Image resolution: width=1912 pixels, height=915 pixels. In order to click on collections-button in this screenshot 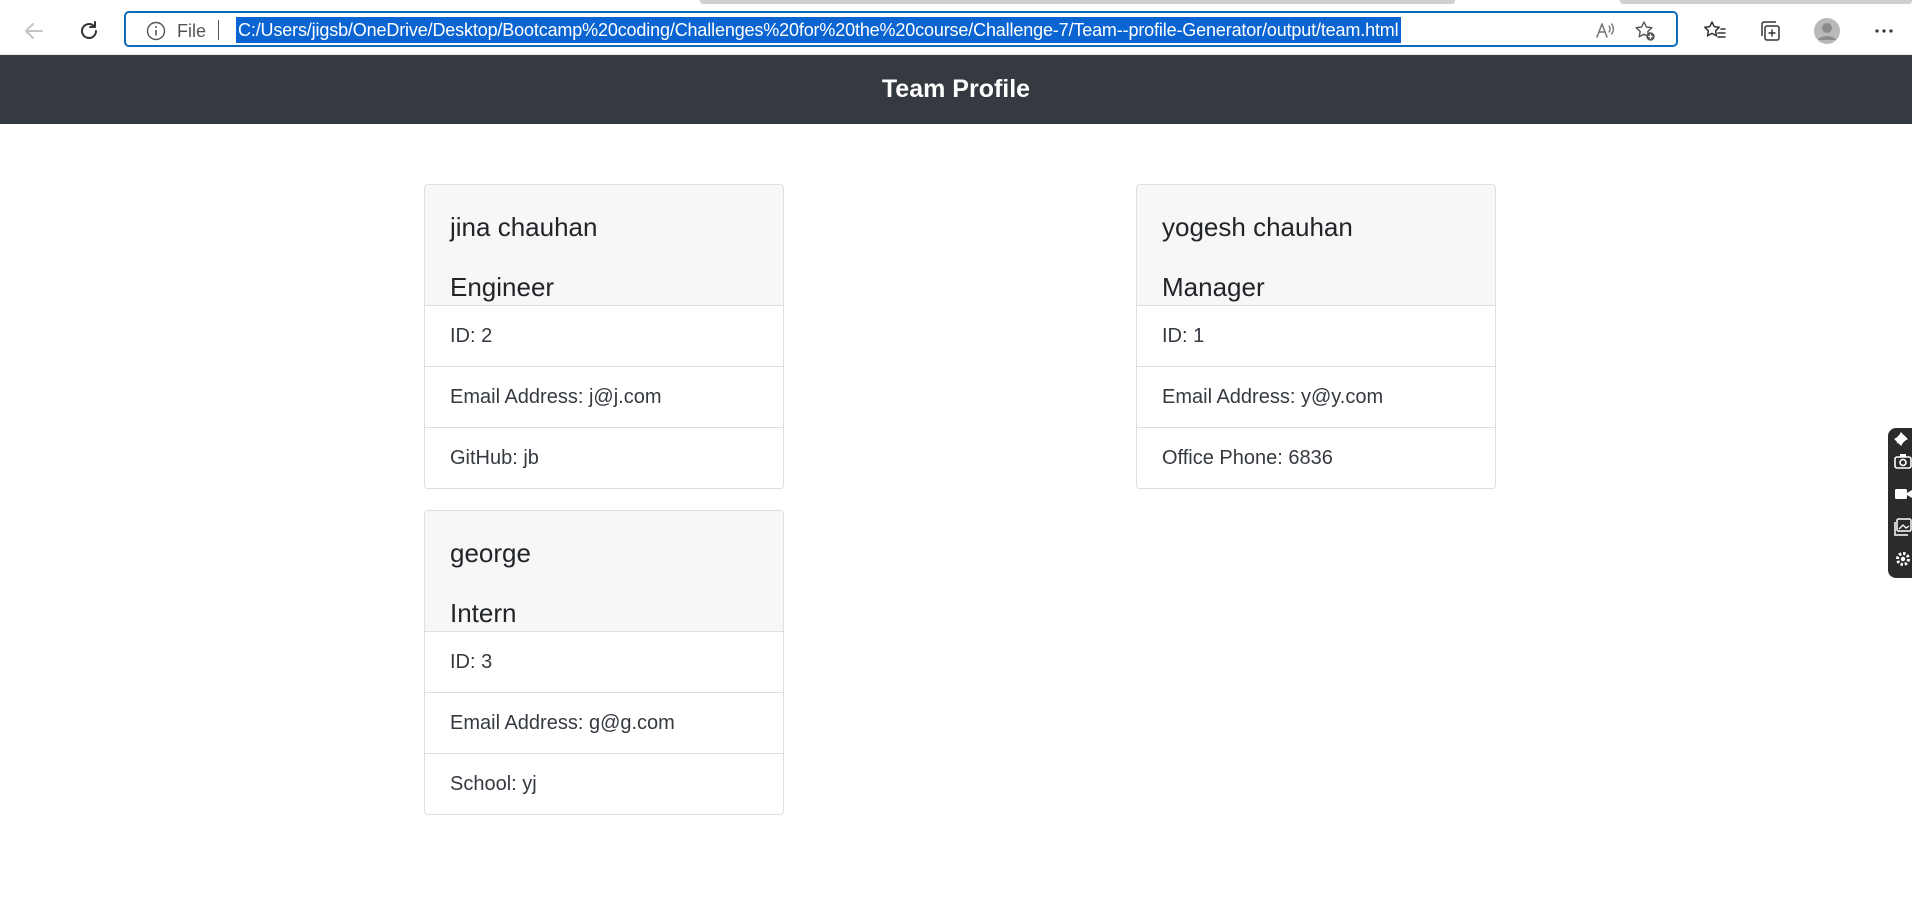, I will do `click(1770, 31)`.